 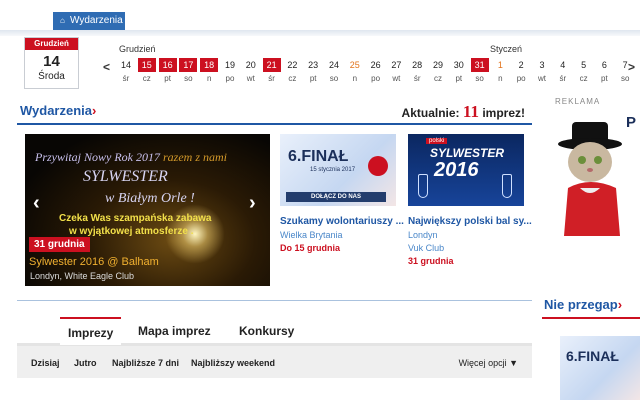 I want to click on event-card-venue: Vuk Club, so click(x=426, y=248).